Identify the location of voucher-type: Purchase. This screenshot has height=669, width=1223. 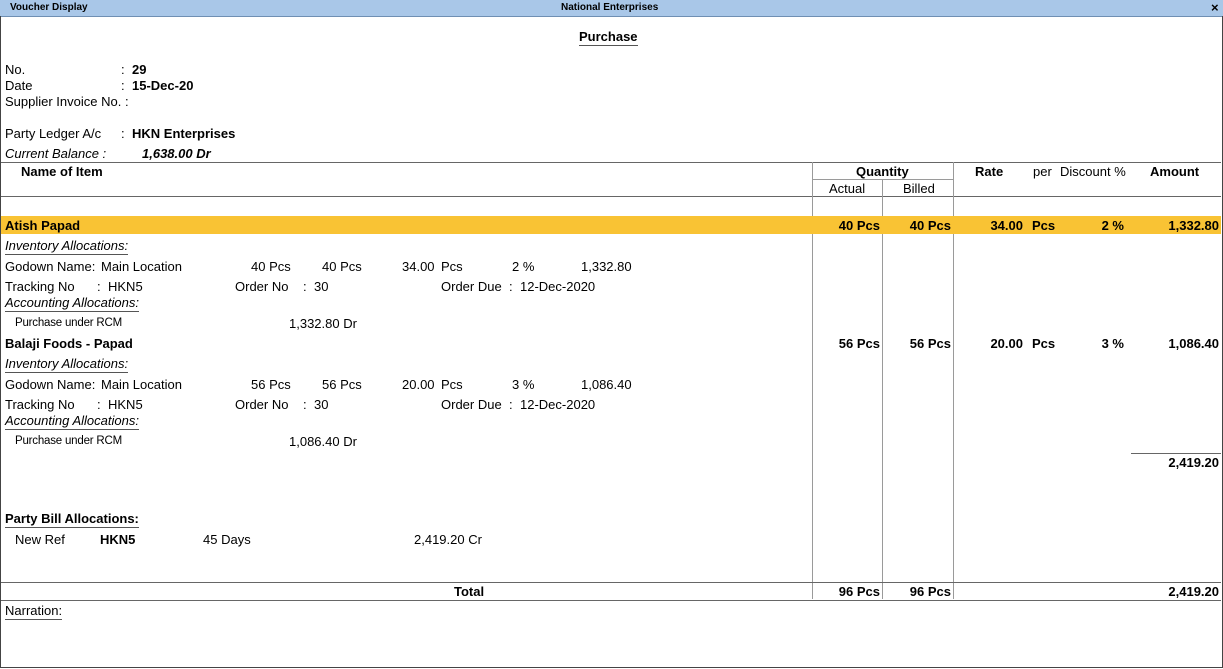
(608, 37).